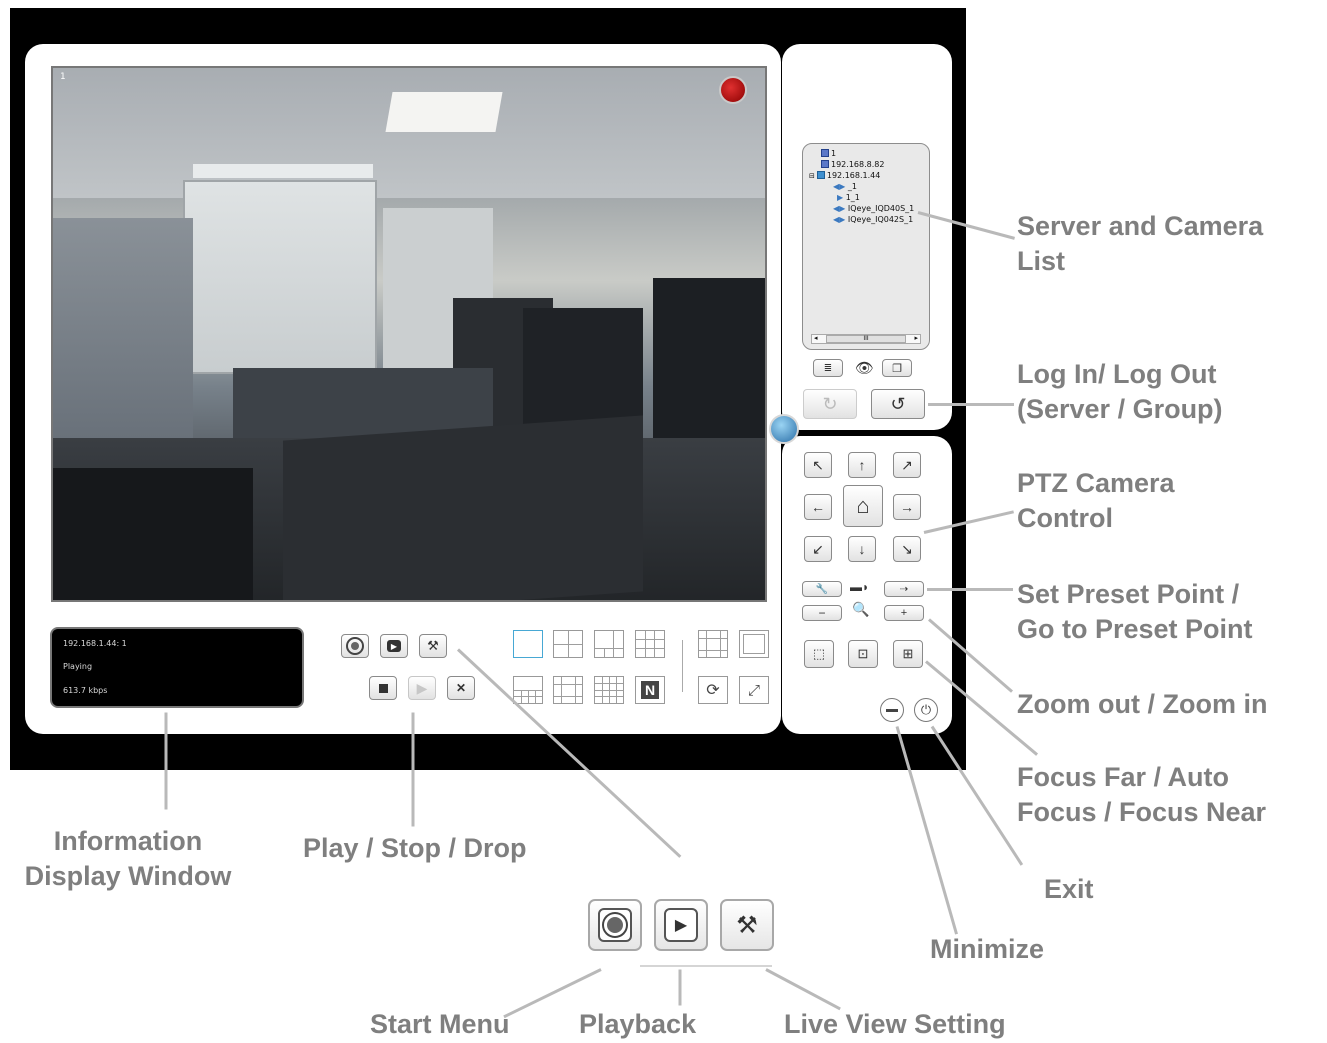 This screenshot has height=1043, width=1327. I want to click on group-icon, so click(825, 153).